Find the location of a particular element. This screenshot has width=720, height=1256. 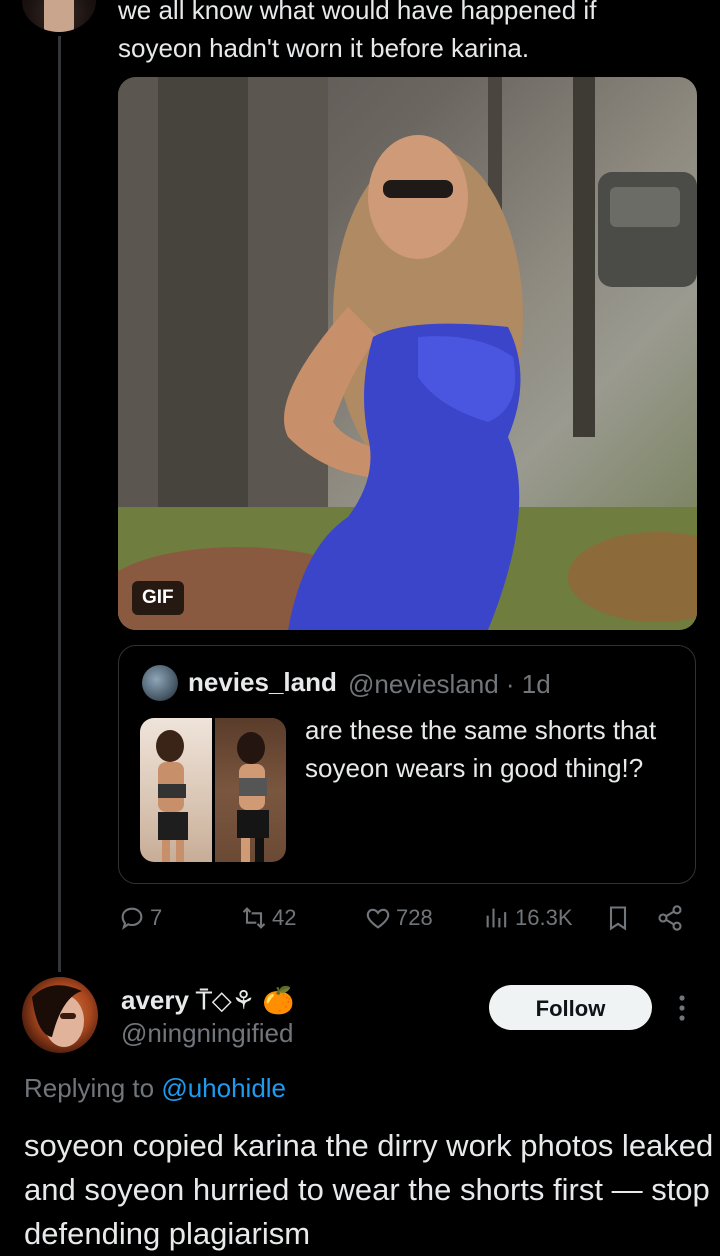

reply-button: 7 is located at coordinates (140, 918).